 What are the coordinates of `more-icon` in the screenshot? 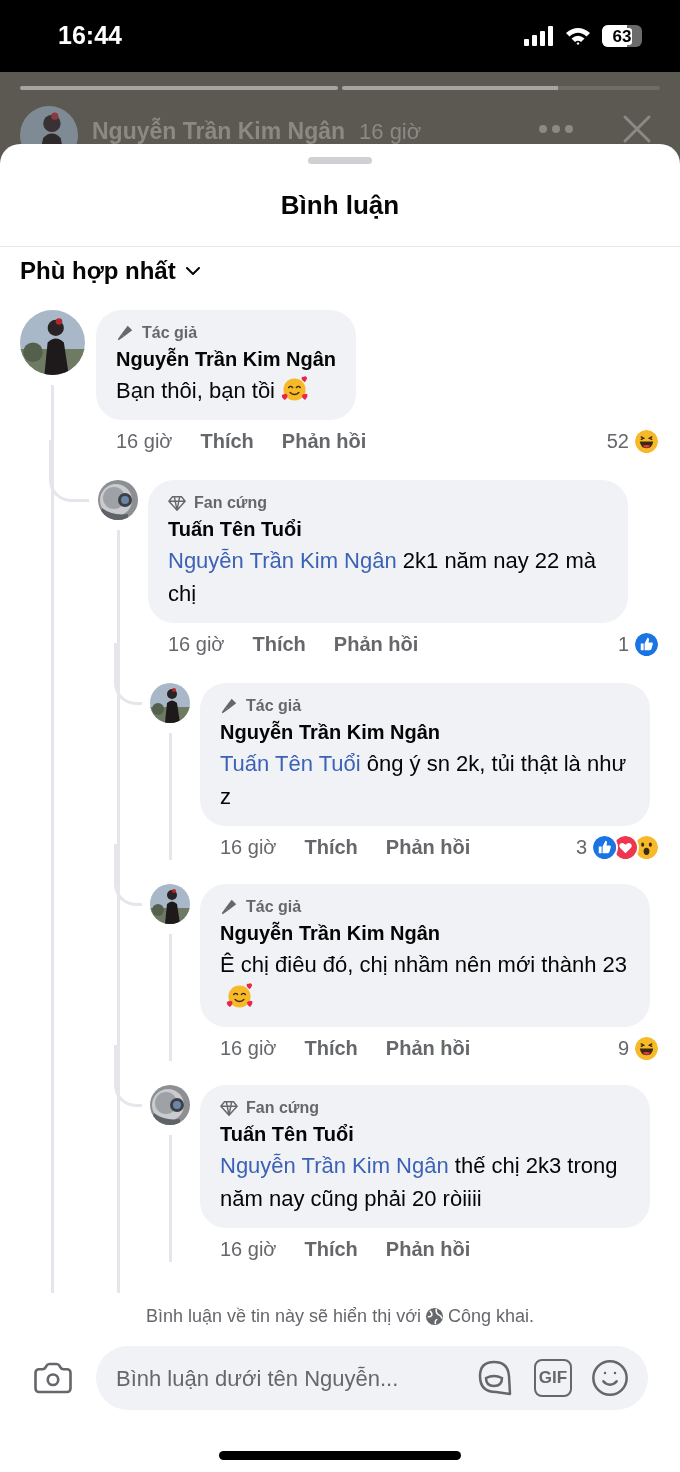 It's located at (556, 129).